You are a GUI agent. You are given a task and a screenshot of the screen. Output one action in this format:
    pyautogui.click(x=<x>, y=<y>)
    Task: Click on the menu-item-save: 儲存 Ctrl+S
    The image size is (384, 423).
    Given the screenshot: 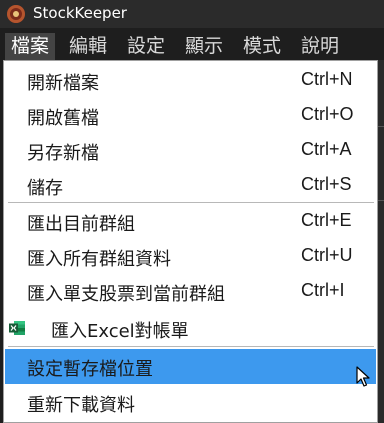 What is the action you would take?
    pyautogui.click(x=190, y=185)
    